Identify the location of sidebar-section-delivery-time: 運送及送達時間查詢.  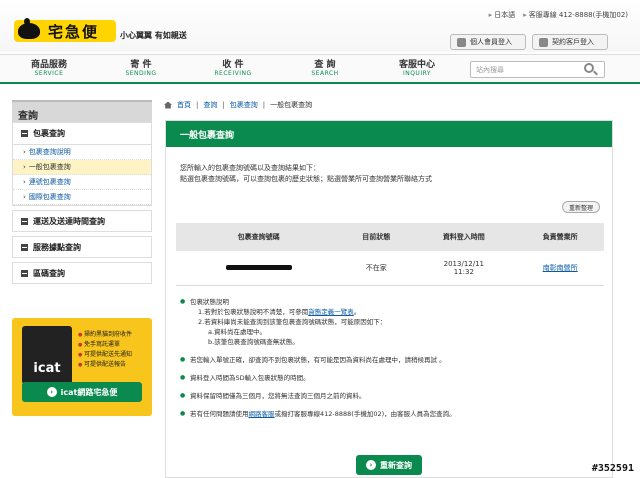
(82, 221).